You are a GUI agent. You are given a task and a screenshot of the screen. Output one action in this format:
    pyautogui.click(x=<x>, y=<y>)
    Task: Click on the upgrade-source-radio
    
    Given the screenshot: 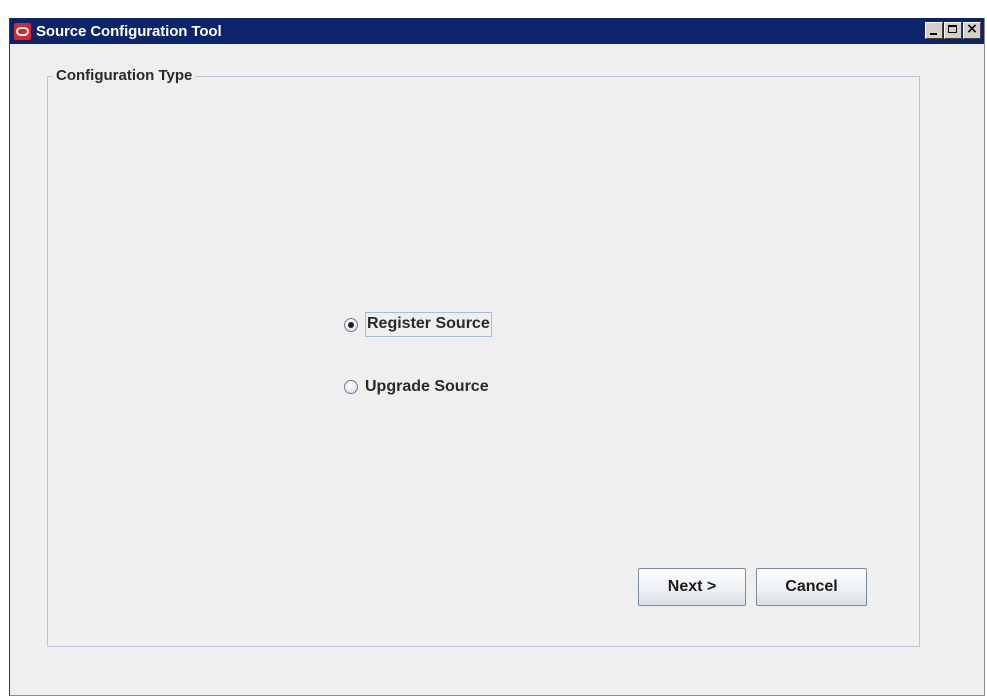 What is the action you would take?
    pyautogui.click(x=351, y=387)
    